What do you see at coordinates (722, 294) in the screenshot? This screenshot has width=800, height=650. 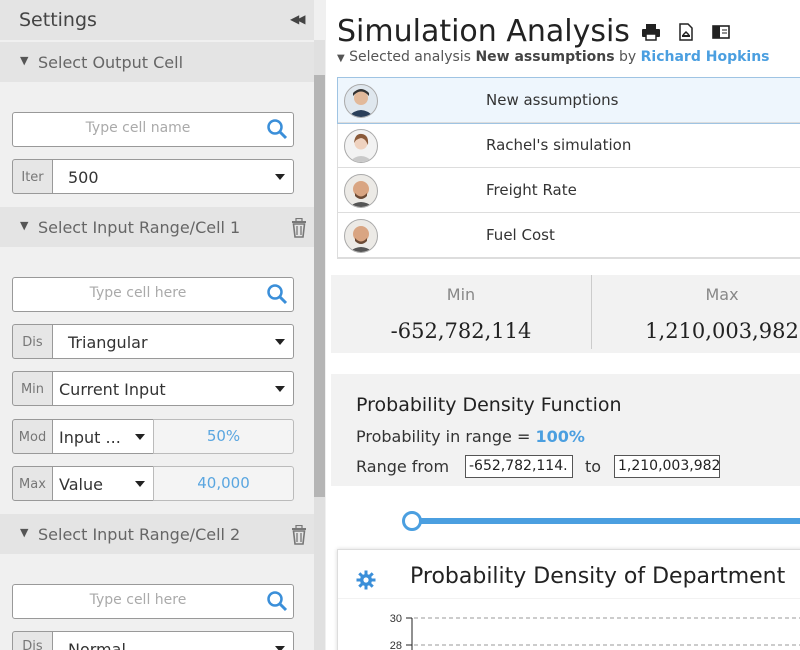 I see `max-label: Max` at bounding box center [722, 294].